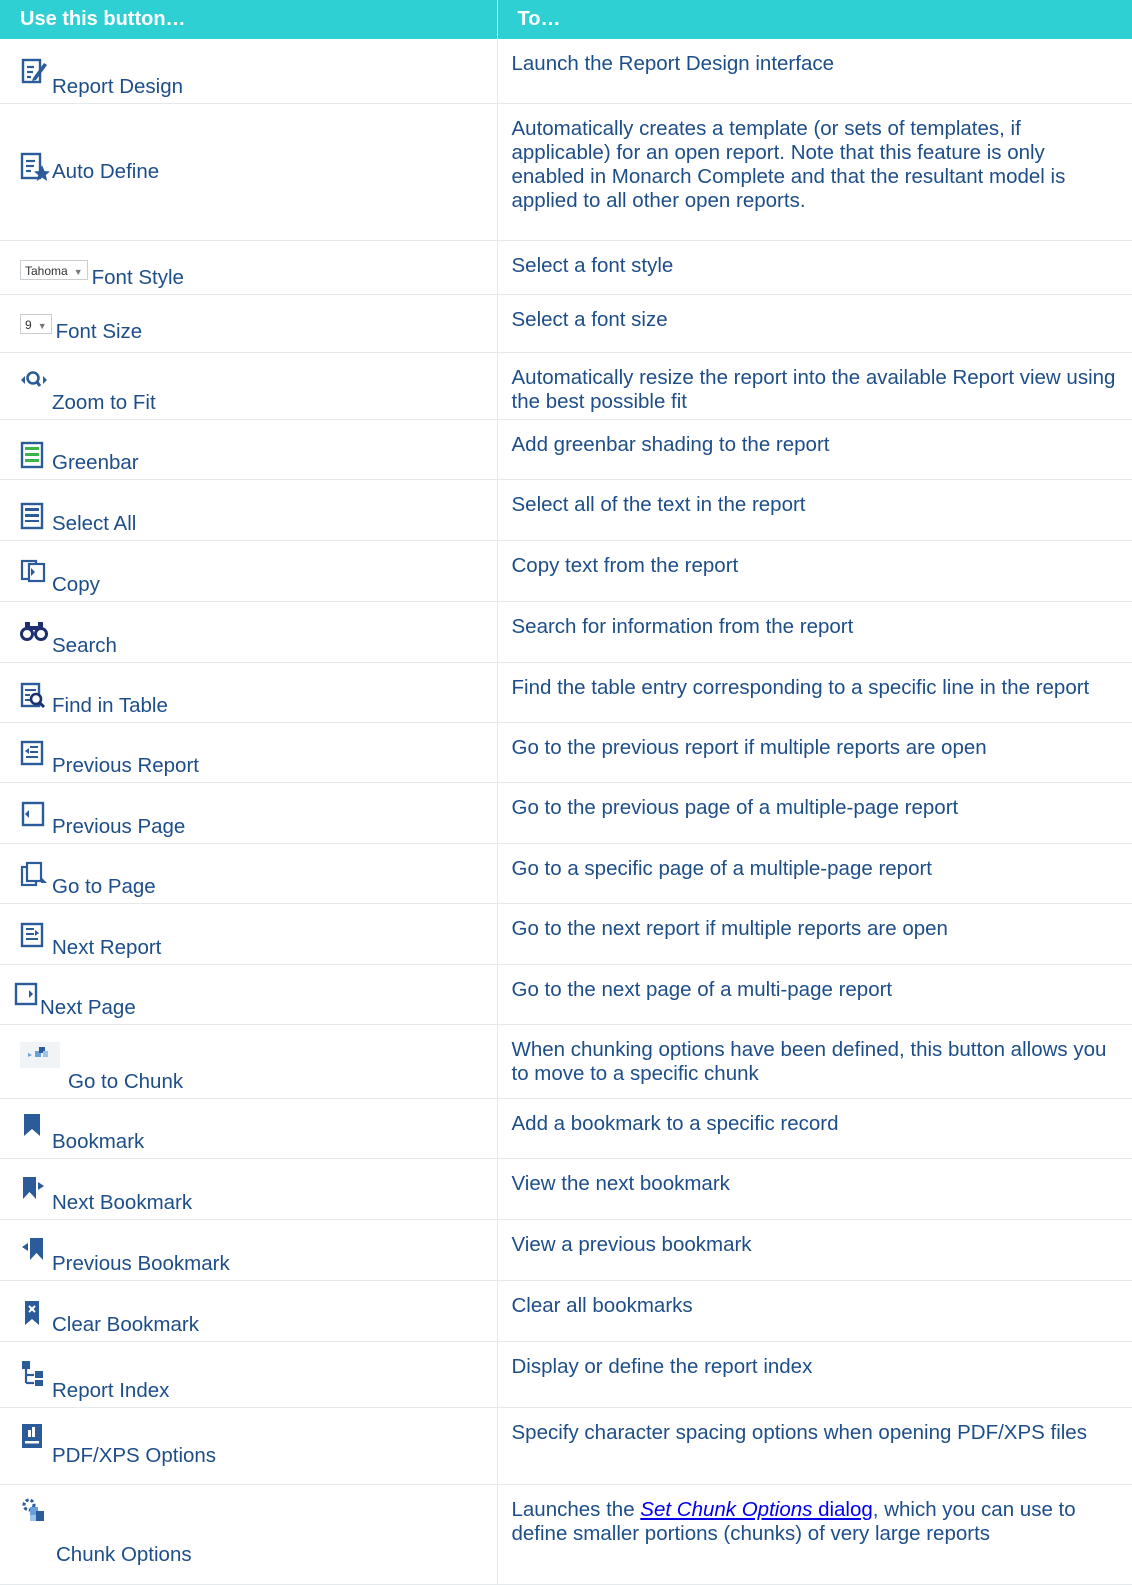 This screenshot has height=1585, width=1132. What do you see at coordinates (84, 645) in the screenshot?
I see `search-label: Search` at bounding box center [84, 645].